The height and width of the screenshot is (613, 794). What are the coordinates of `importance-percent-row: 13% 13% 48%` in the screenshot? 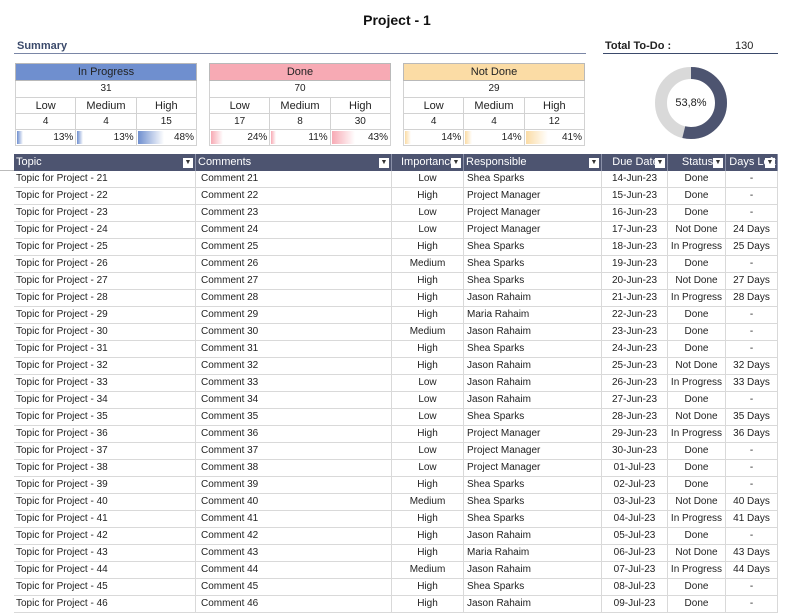 It's located at (106, 138).